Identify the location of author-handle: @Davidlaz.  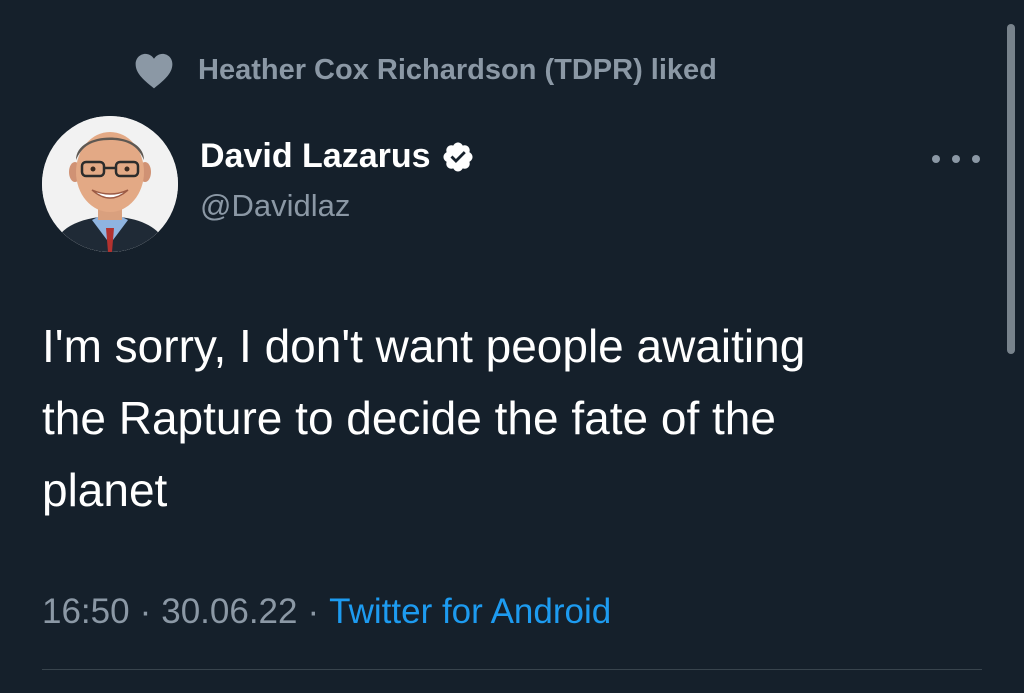
(275, 206).